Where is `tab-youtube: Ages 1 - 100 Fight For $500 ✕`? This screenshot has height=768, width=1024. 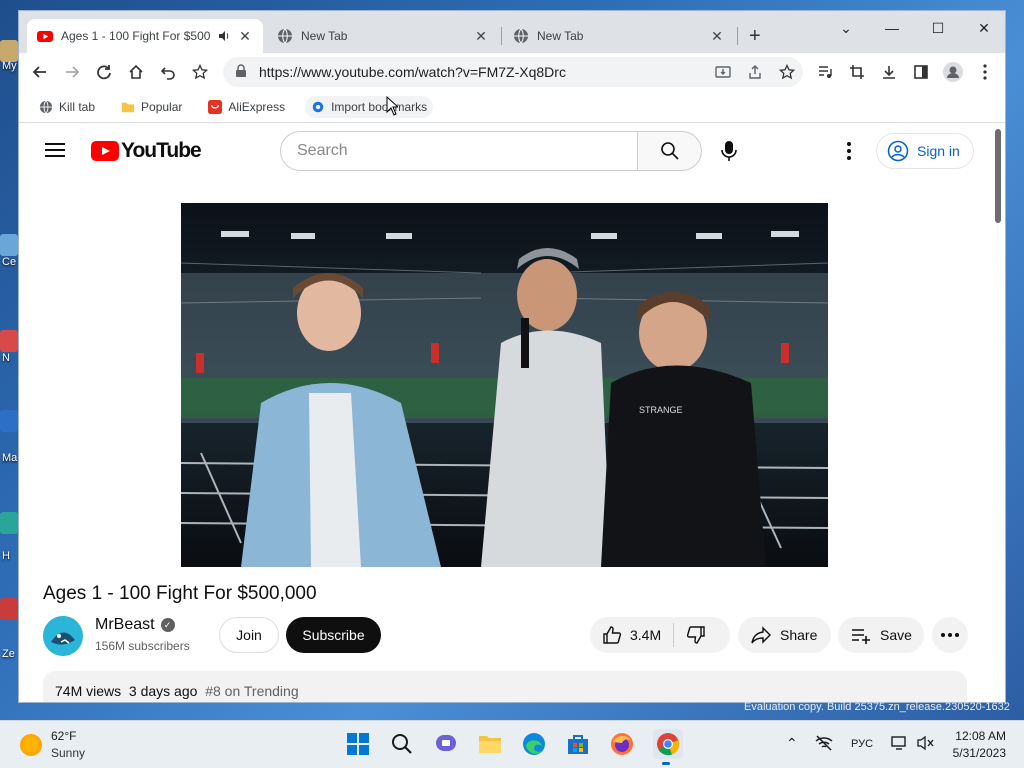
tab-youtube: Ages 1 - 100 Fight For $500 ✕ is located at coordinates (145, 36).